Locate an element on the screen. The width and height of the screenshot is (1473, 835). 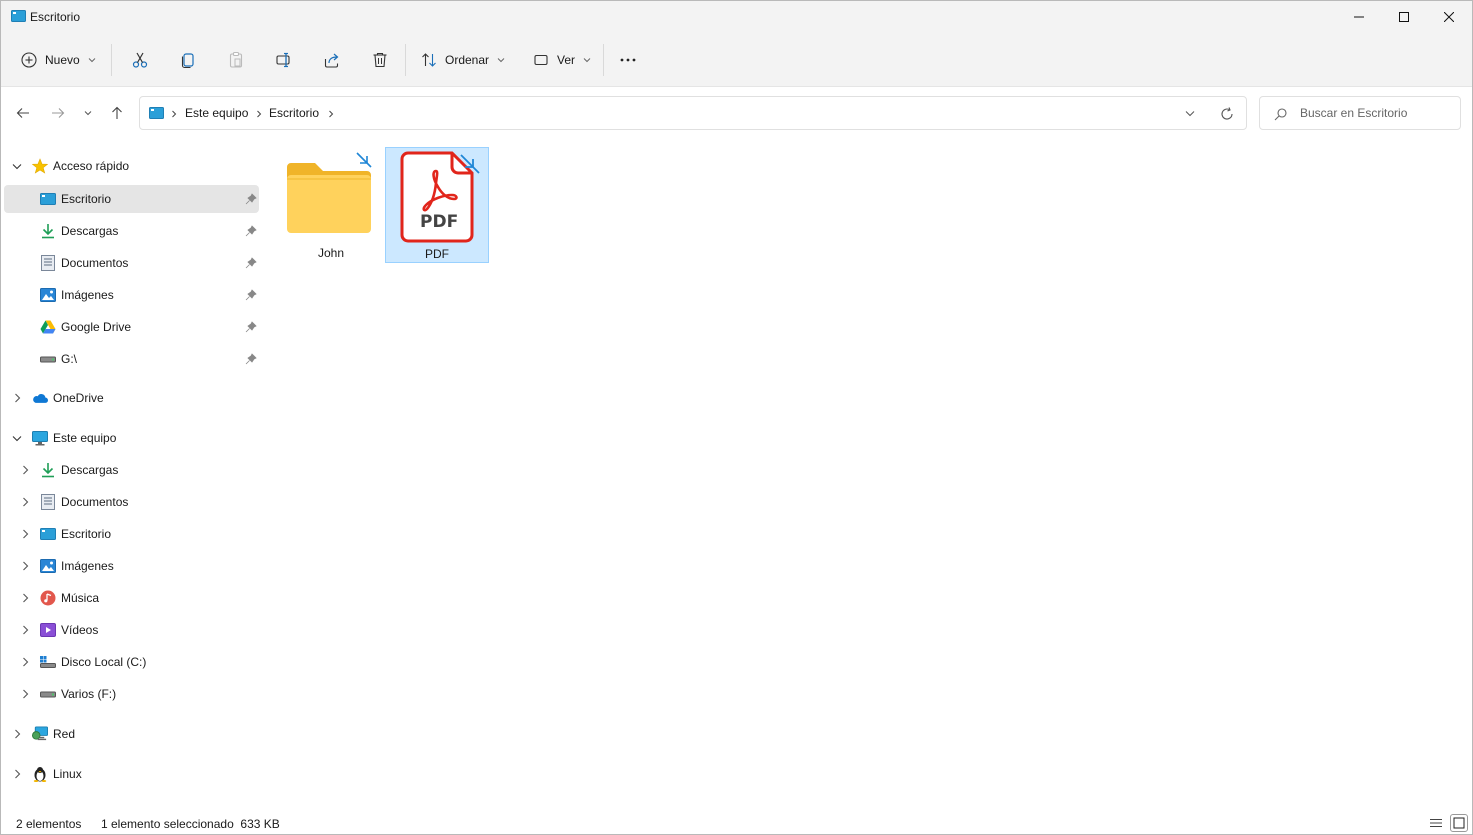
new-button: Nuevo is located at coordinates (58, 60).